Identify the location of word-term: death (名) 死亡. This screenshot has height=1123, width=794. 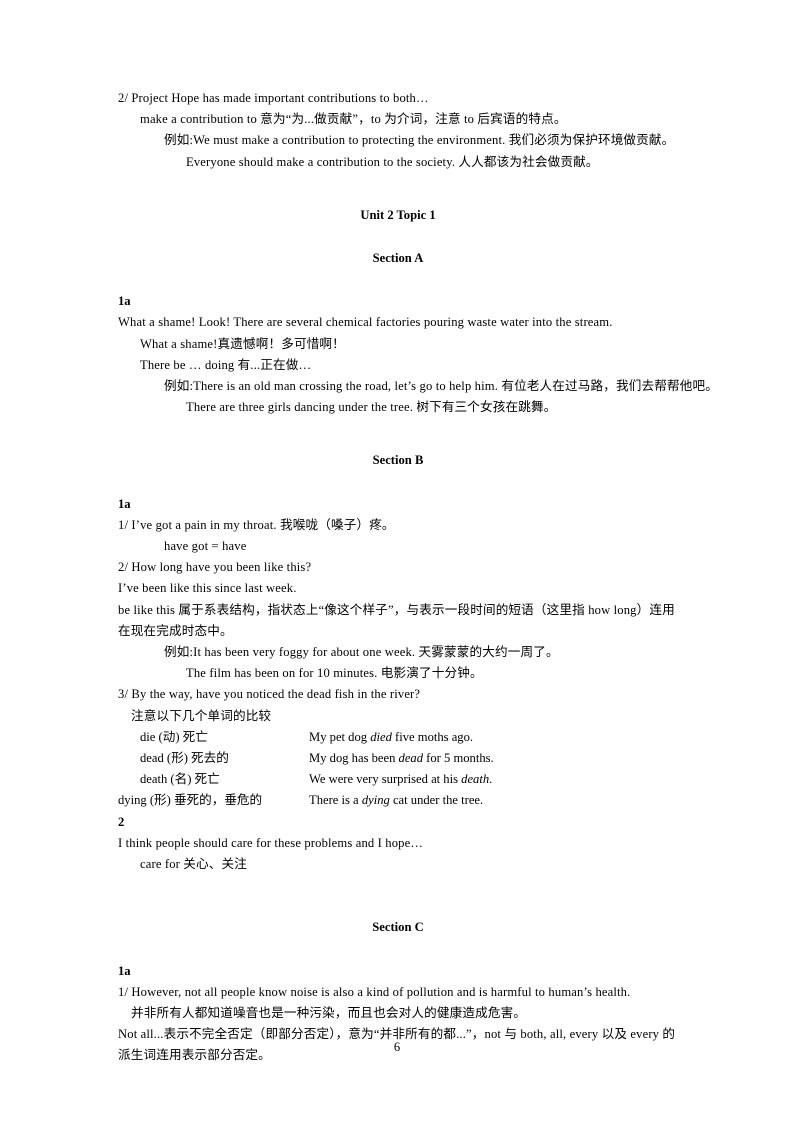
(180, 779).